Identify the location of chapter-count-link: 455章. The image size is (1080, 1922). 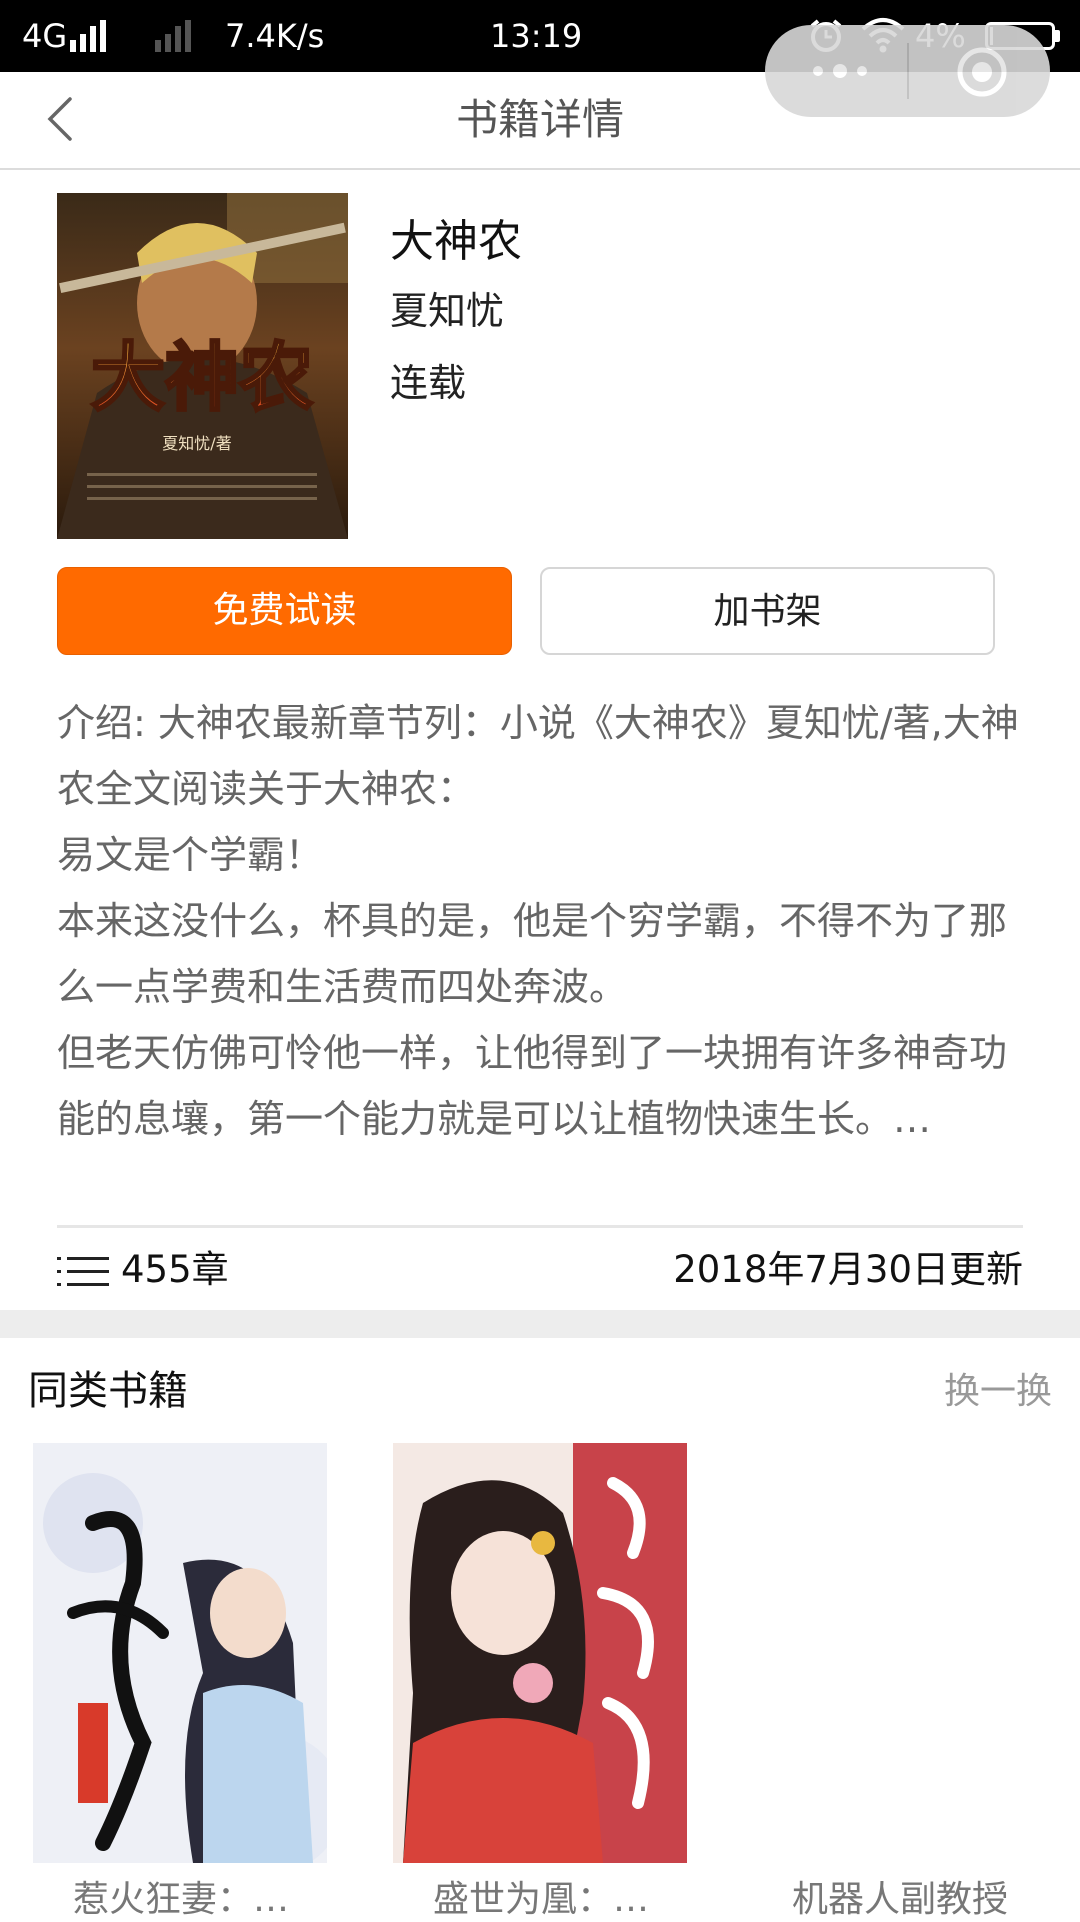
(143, 1270).